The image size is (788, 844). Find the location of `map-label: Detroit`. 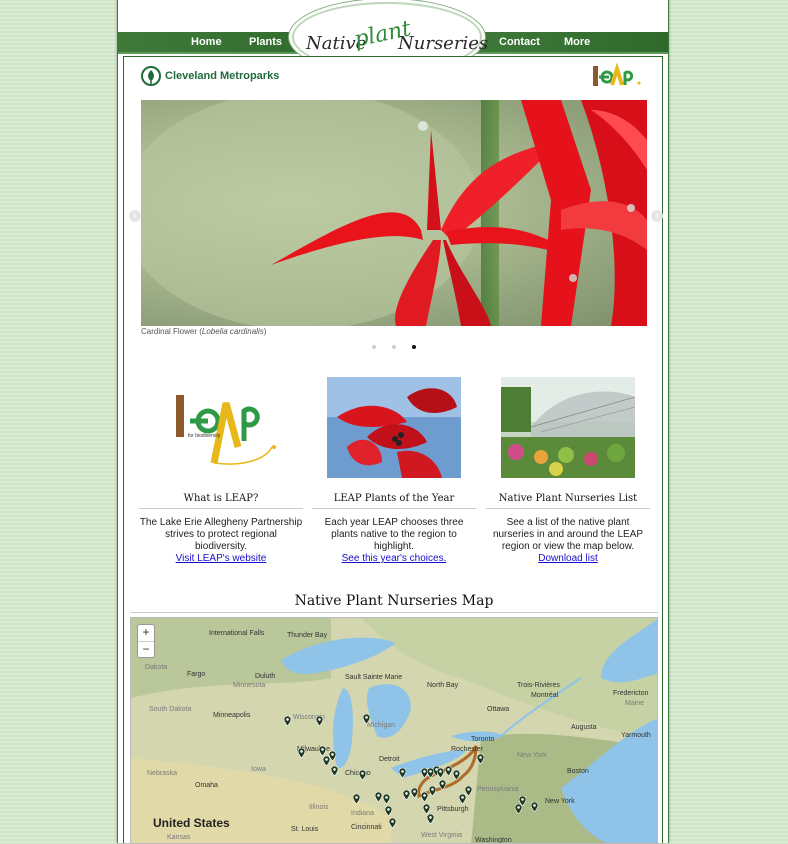

map-label: Detroit is located at coordinates (389, 759).